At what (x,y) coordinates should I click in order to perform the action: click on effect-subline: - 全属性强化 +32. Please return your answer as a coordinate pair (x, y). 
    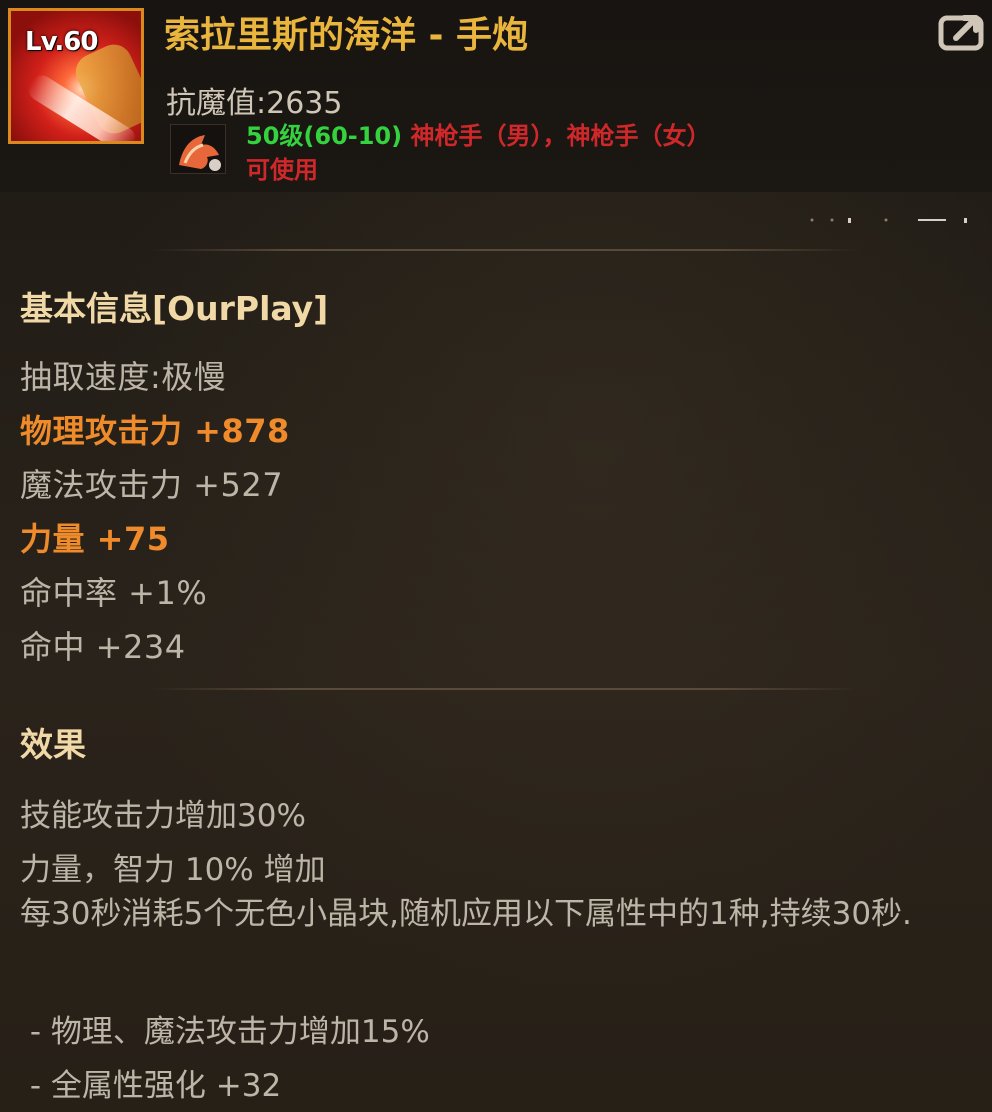
    Looking at the image, I should click on (151, 1086).